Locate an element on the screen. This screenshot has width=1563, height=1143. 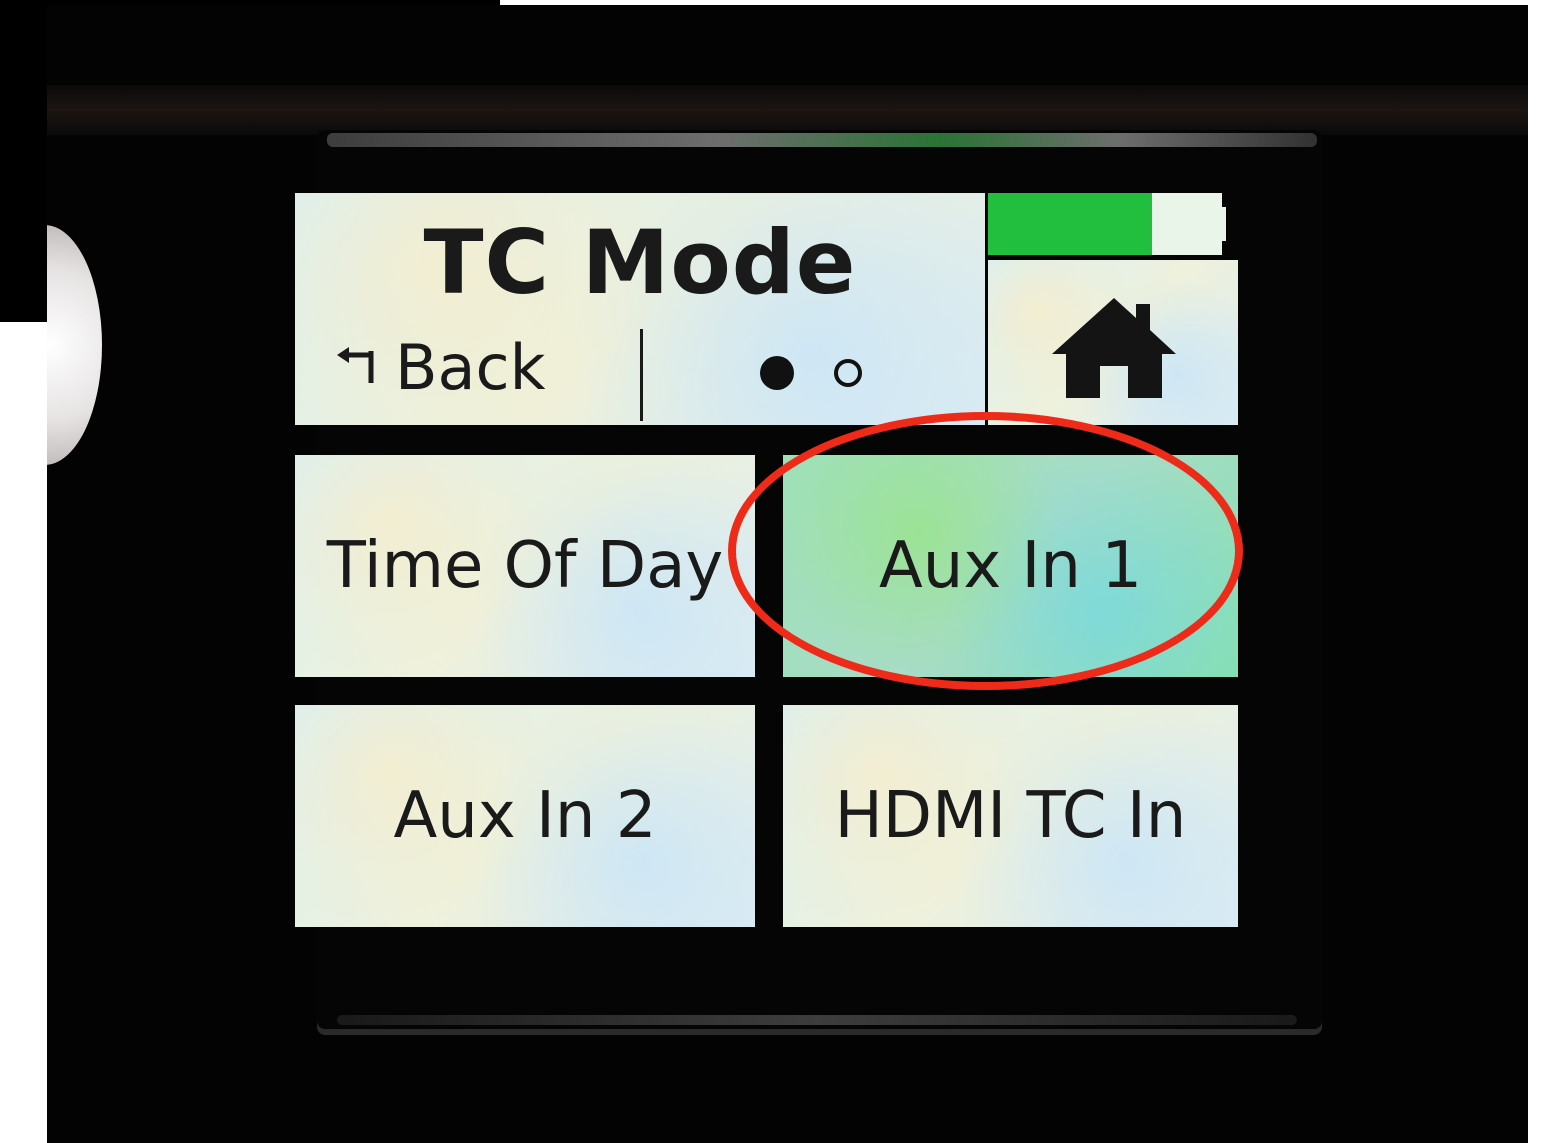
device-knob is located at coordinates (74, 345).